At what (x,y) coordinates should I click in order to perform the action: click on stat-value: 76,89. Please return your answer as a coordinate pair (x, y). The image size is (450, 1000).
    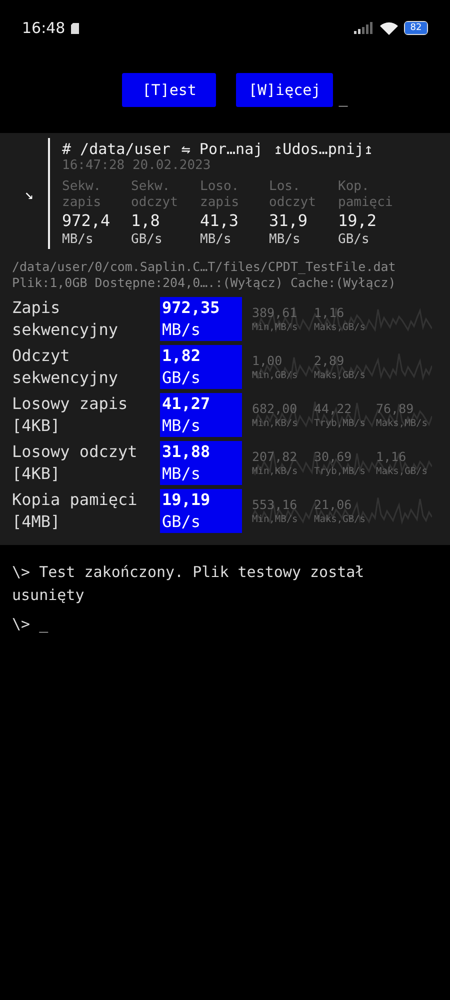
    Looking at the image, I should click on (395, 409).